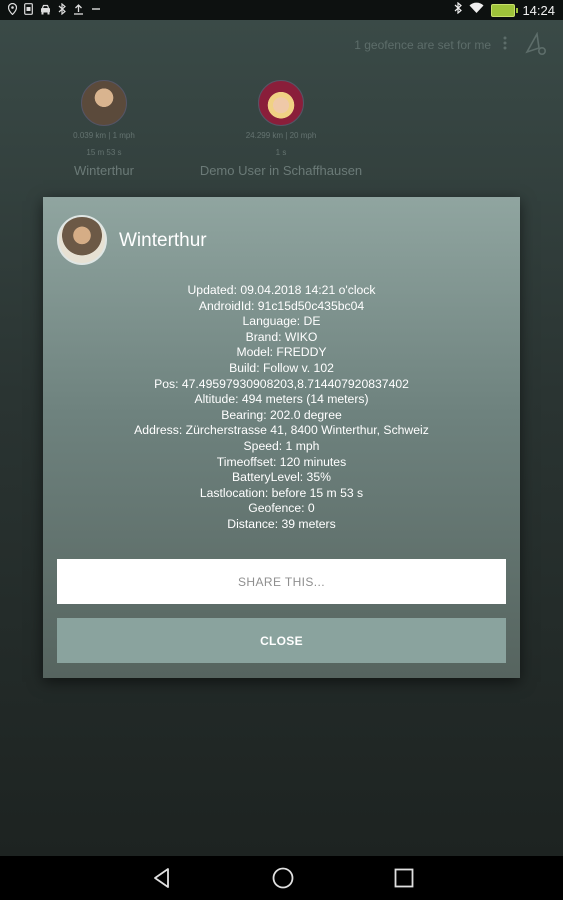 Image resolution: width=563 pixels, height=900 pixels. What do you see at coordinates (281, 383) in the screenshot?
I see `detail-position: Pos: 47.49597930908203,8.714407920837402` at bounding box center [281, 383].